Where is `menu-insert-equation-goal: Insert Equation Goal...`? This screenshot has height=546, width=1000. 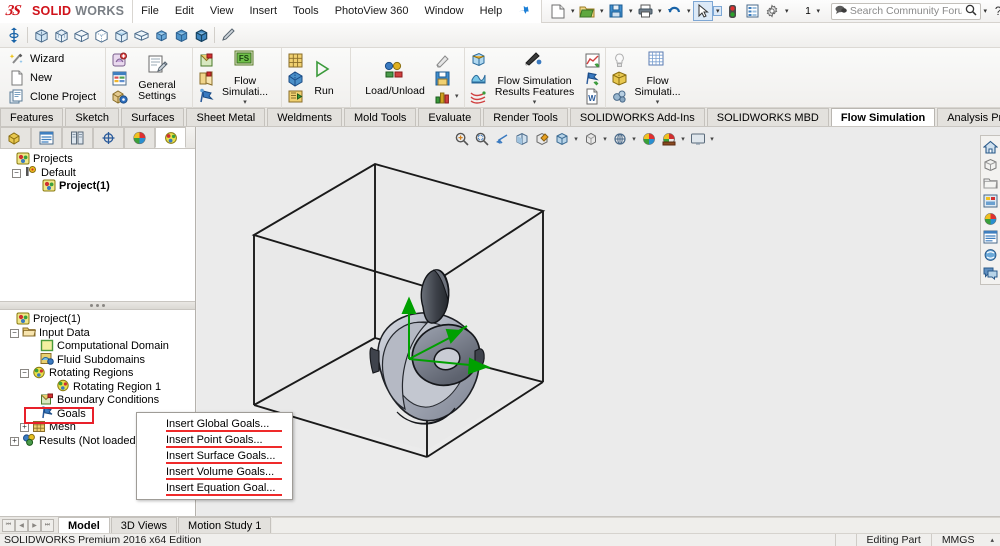 menu-insert-equation-goal: Insert Equation Goal... is located at coordinates (214, 488).